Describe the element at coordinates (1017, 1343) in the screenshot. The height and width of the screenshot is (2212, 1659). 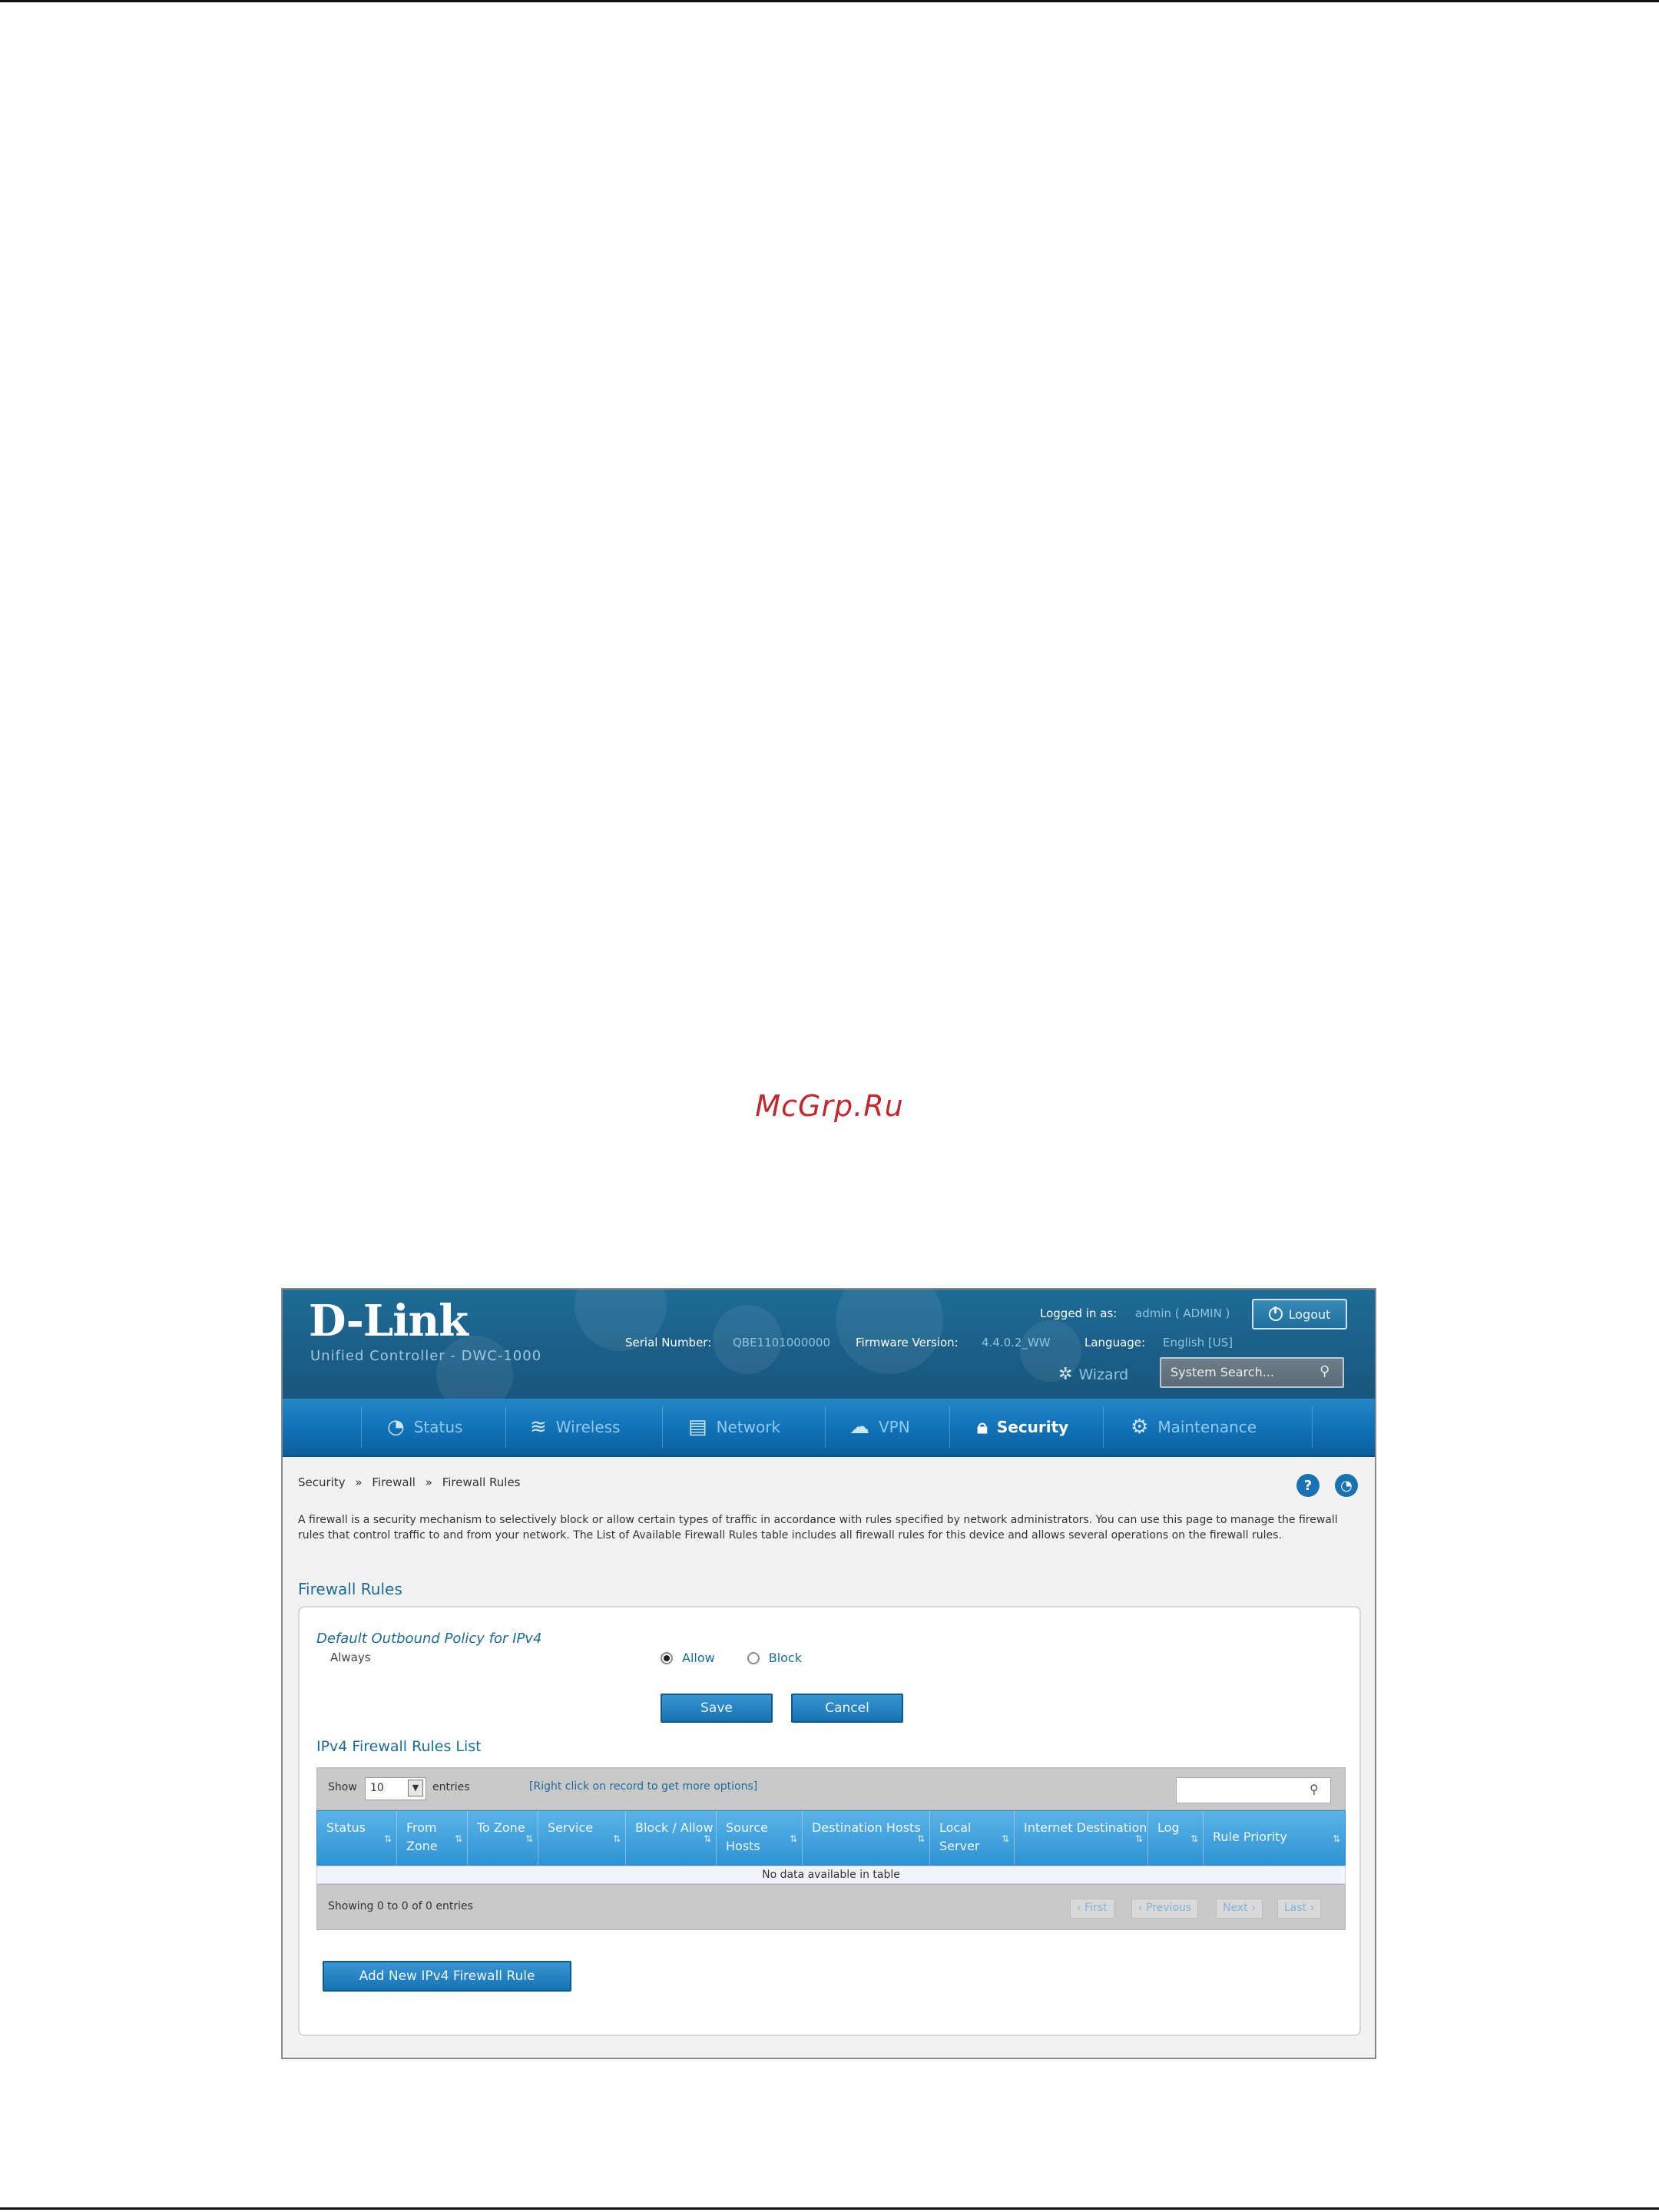
I see `firmware-value: 4.4.0.2_WW` at that location.